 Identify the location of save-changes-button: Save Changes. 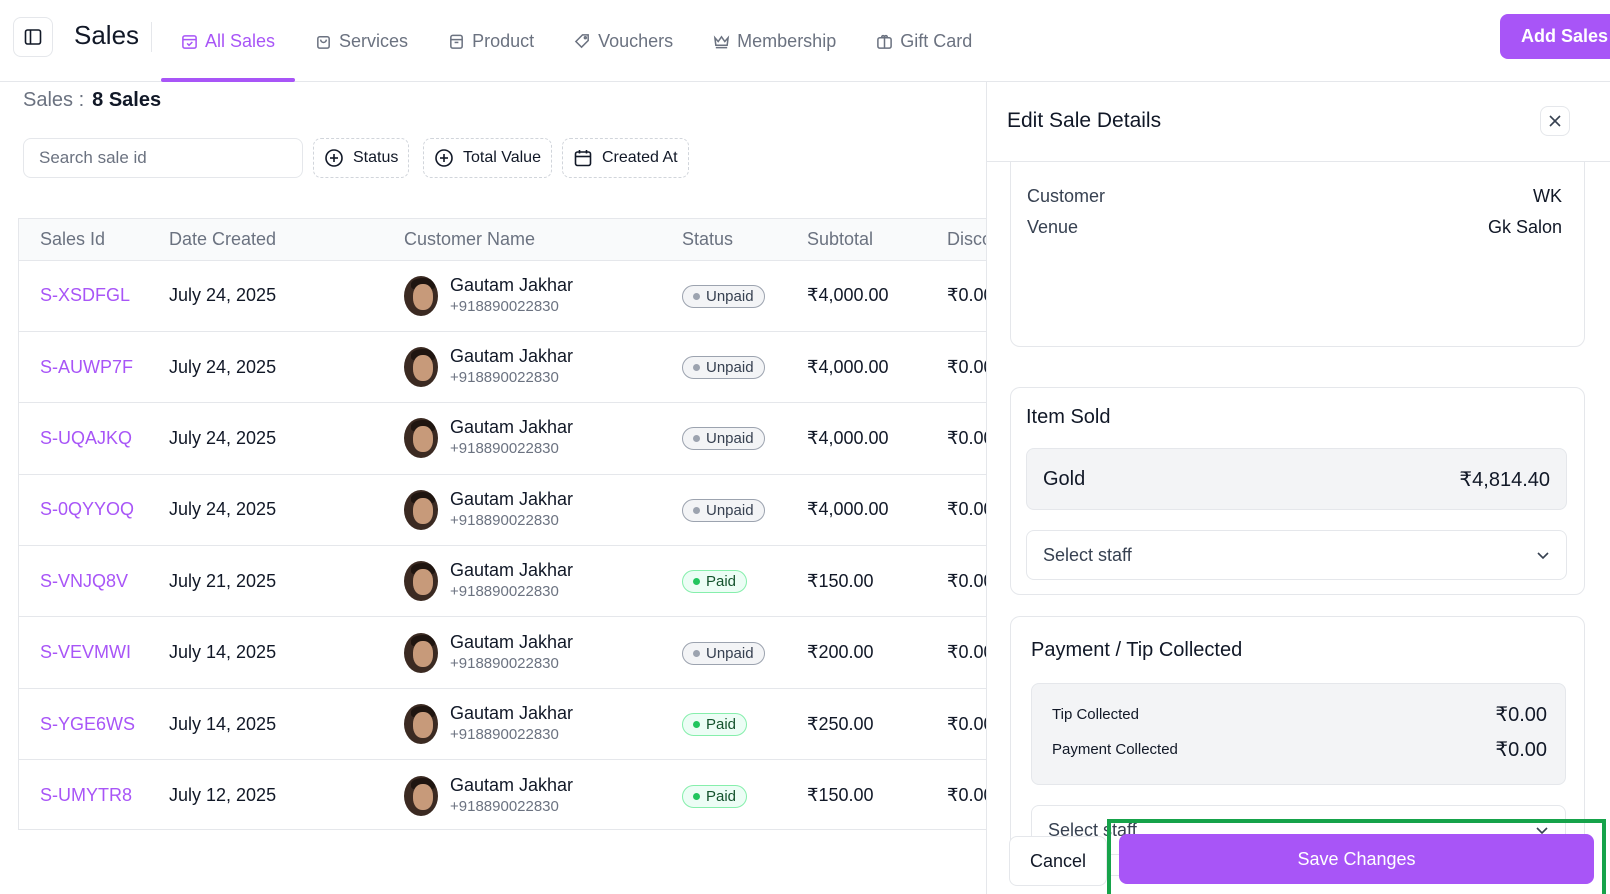
(1356, 859).